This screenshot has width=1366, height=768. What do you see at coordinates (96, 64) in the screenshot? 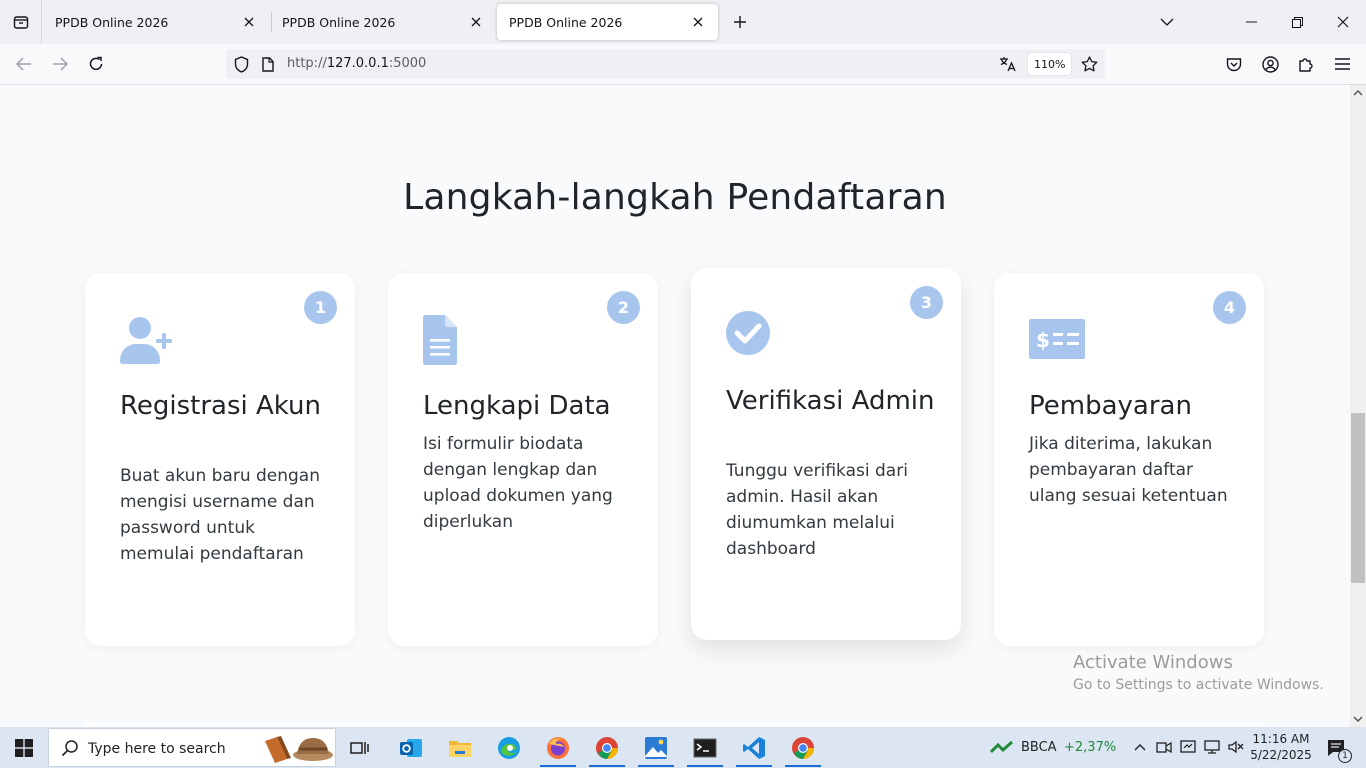
I see `reload-button` at bounding box center [96, 64].